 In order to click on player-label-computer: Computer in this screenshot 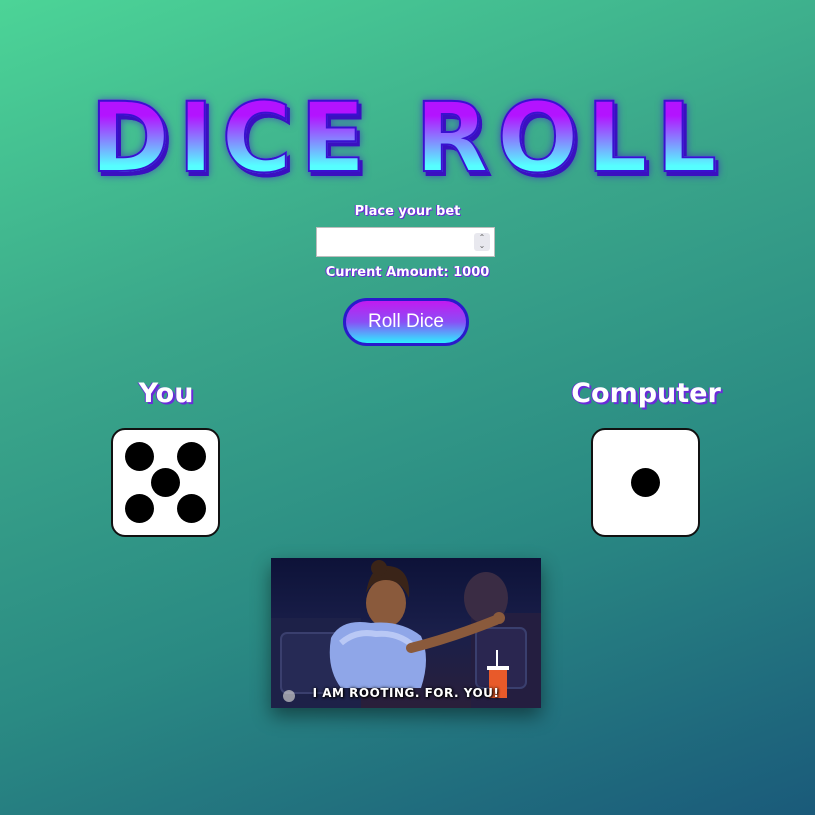, I will do `click(646, 393)`.